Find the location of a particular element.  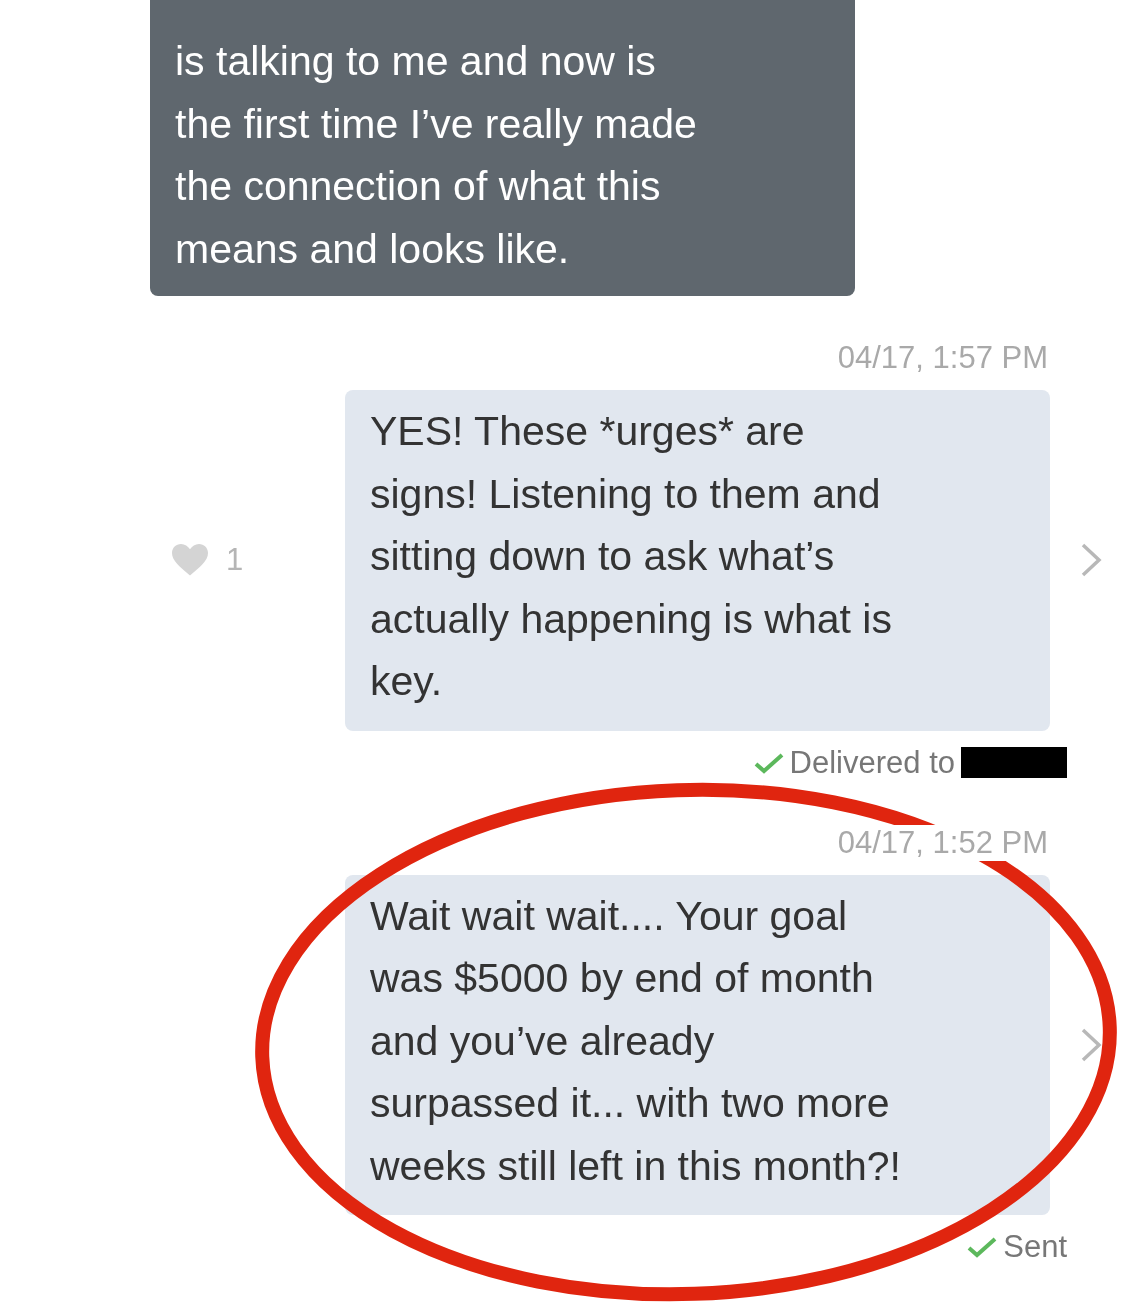

timestamp: 04/17, 1:52 PM is located at coordinates (942, 842).